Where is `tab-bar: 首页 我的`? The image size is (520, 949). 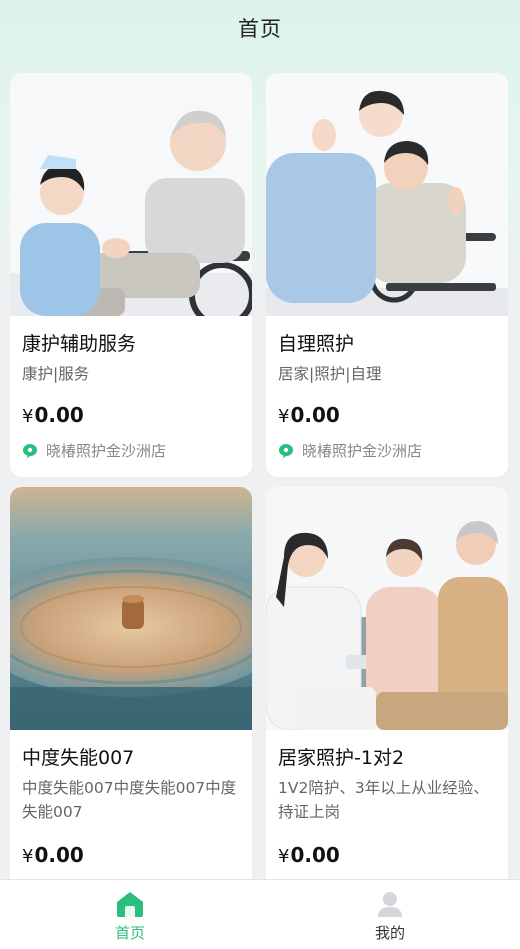 tab-bar: 首页 我的 is located at coordinates (260, 914).